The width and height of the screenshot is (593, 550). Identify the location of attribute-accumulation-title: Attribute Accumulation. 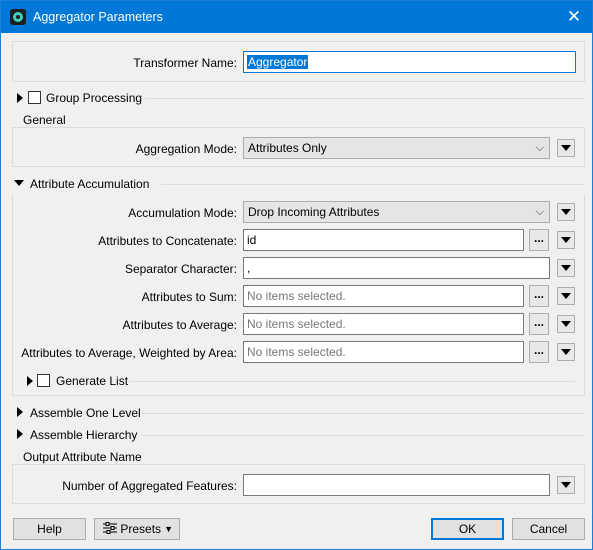
(89, 184).